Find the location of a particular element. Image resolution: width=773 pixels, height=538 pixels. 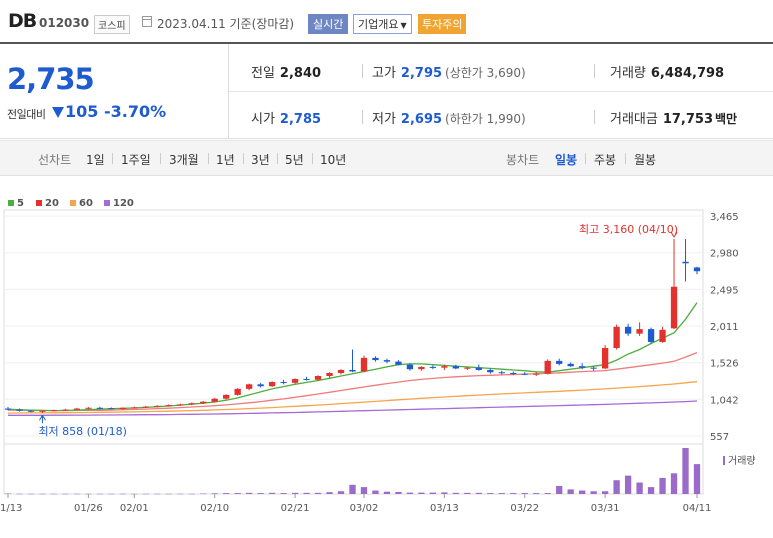

realtime-button: 실시간 is located at coordinates (328, 24).